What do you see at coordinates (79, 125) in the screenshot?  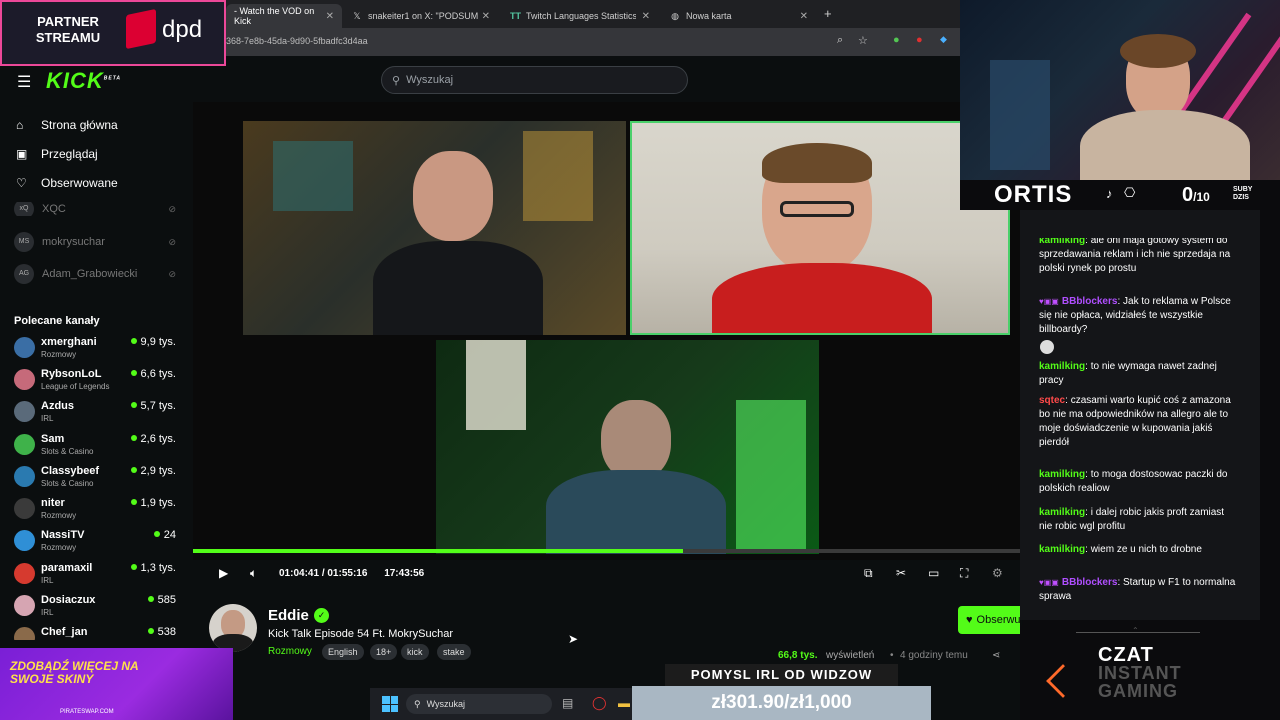 I see `nav-label: Strona główna` at bounding box center [79, 125].